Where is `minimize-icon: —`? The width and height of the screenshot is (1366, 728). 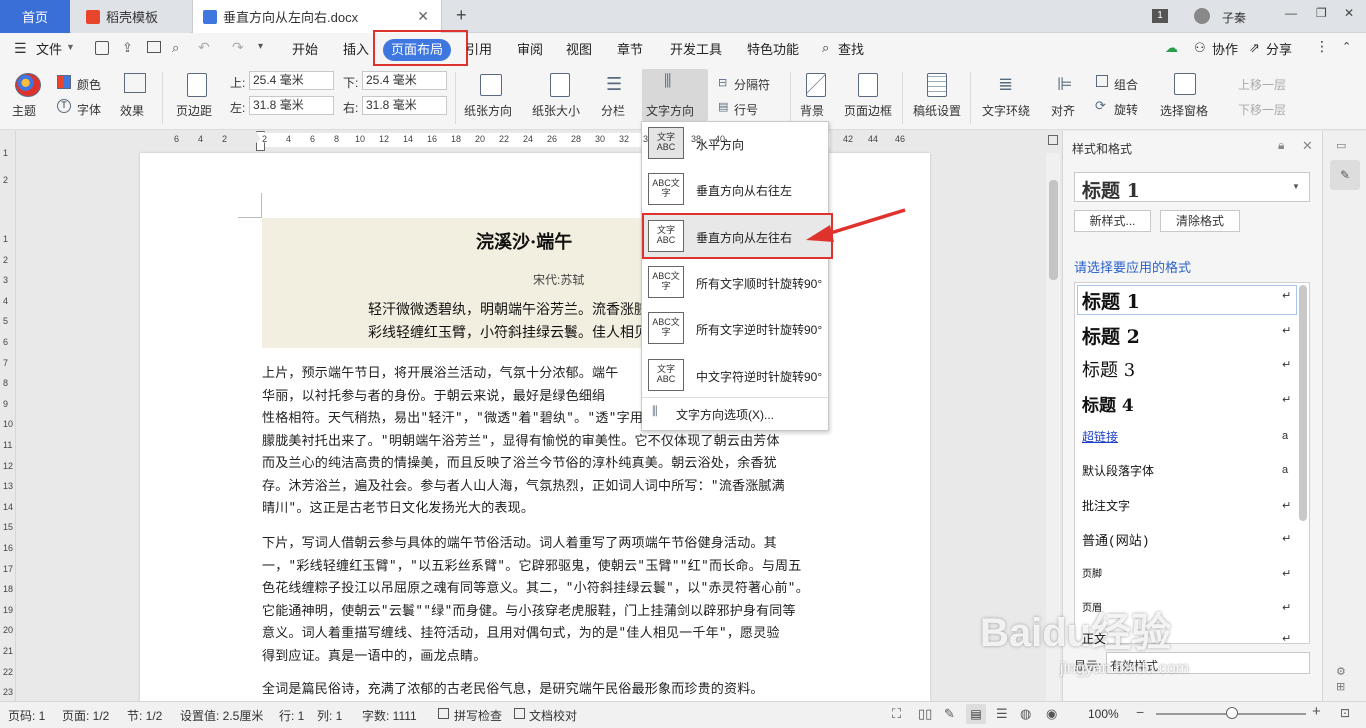
minimize-icon: — is located at coordinates (1291, 13).